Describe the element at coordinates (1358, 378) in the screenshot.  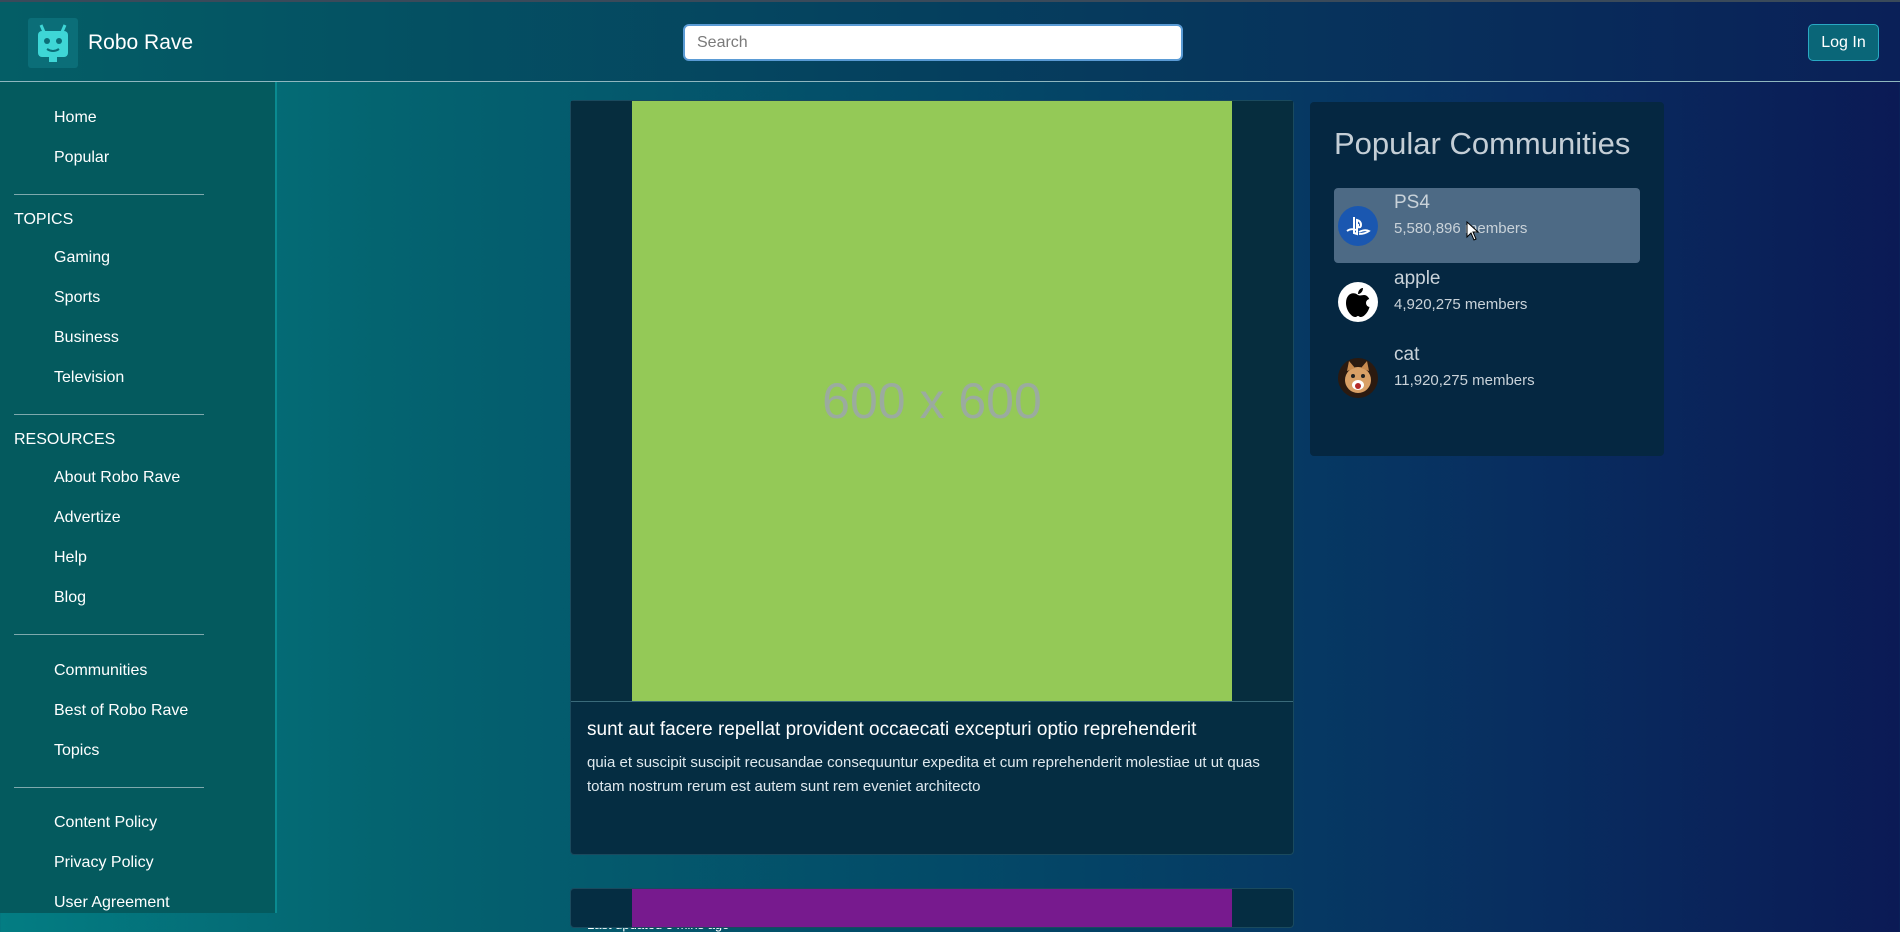
I see `cat-icon` at that location.